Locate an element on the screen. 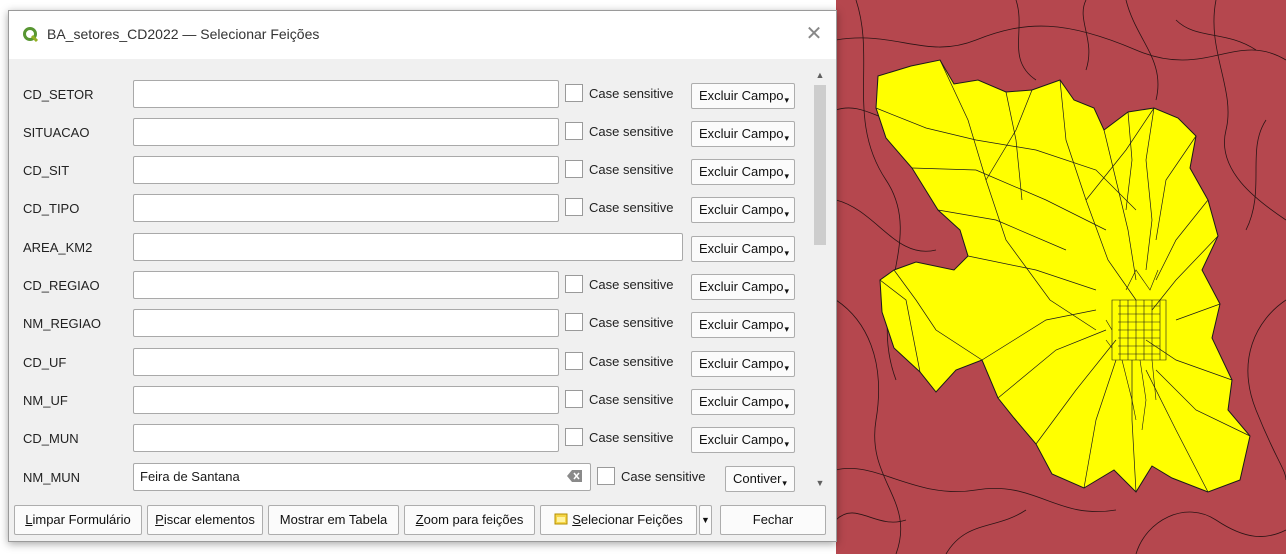  select-features-button: Selecionar Feições is located at coordinates (618, 520).